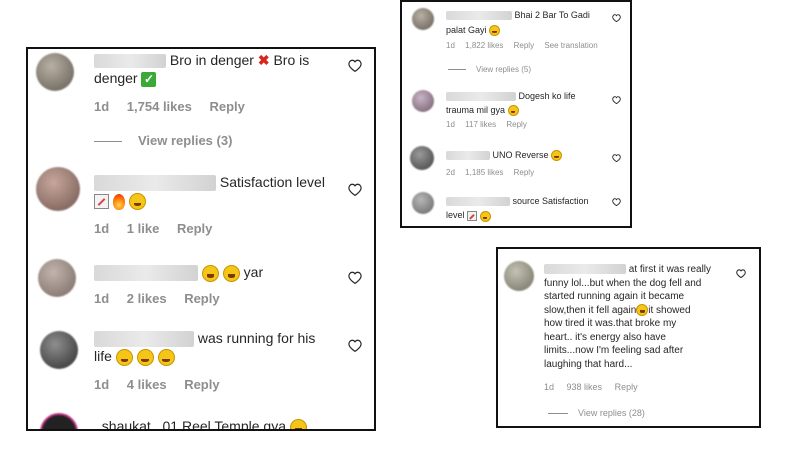 The height and width of the screenshot is (450, 800). I want to click on comment-text: Bhai 2 Bar To Gadi palat Gayi, so click(518, 23).